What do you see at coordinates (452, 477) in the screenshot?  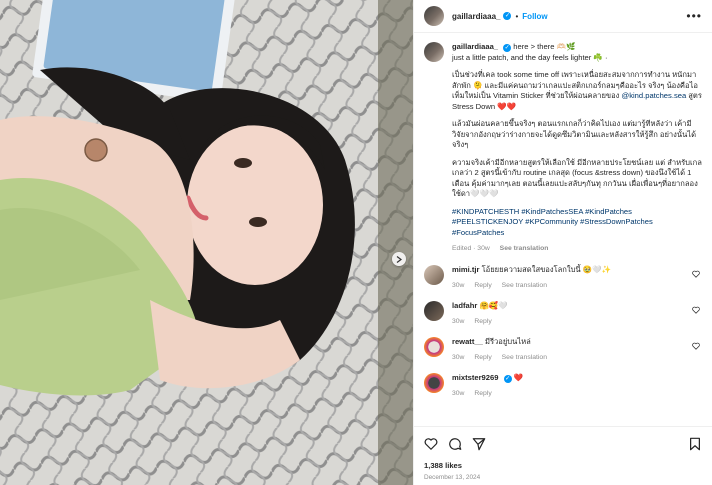 I see `post-date: December 13, 2024` at bounding box center [452, 477].